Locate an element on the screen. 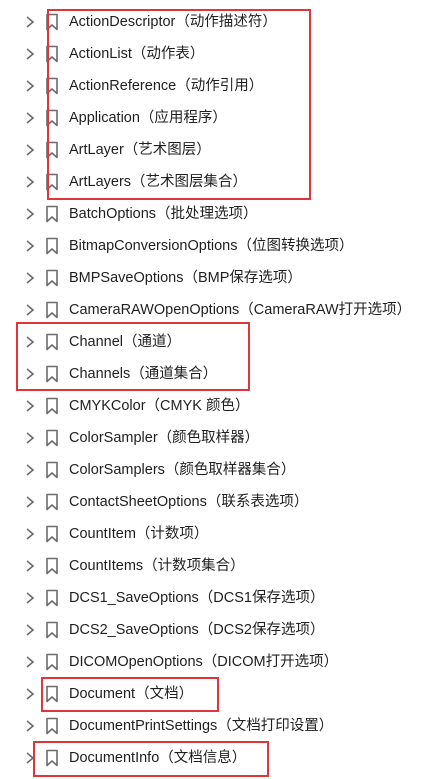  bookmark-label: DICOMOpenOptions（DICOM打开选项） is located at coordinates (203, 662).